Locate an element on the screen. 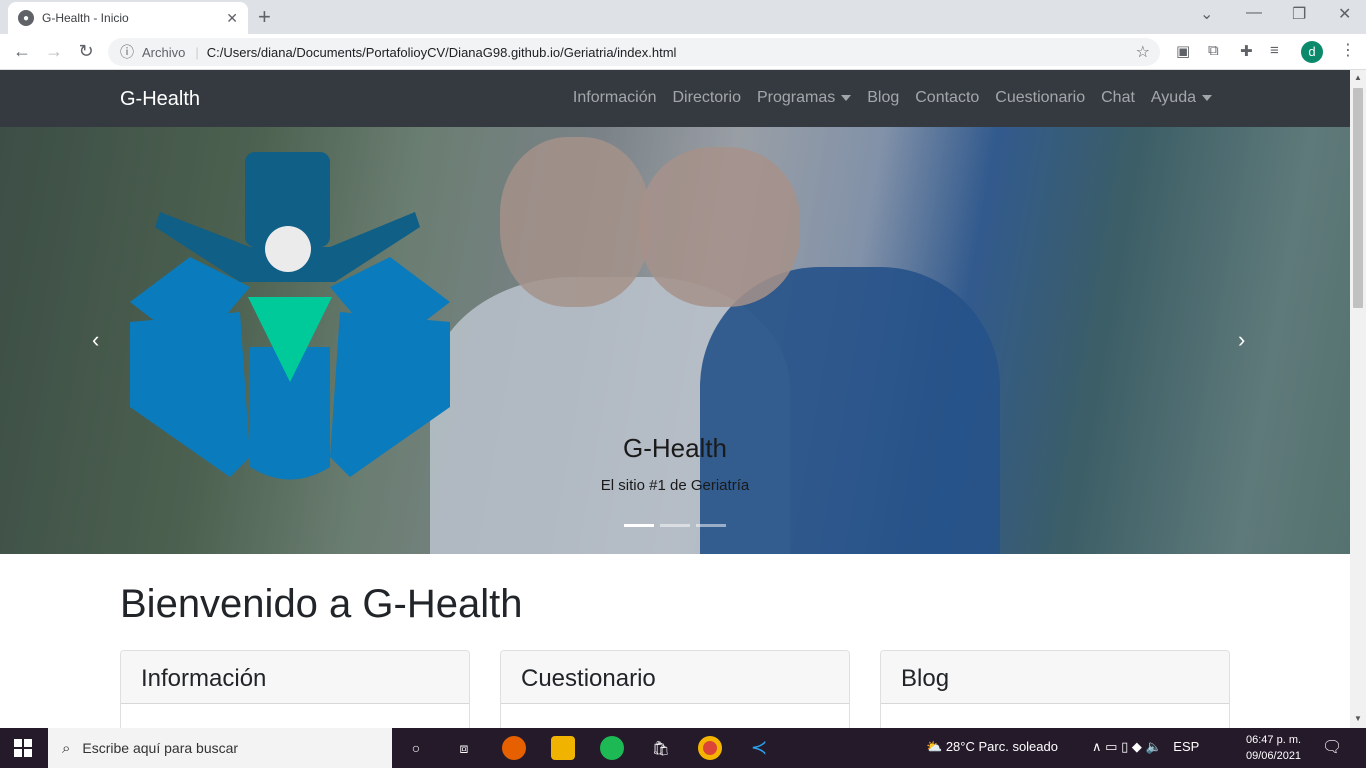  card-header: Información is located at coordinates (295, 677).